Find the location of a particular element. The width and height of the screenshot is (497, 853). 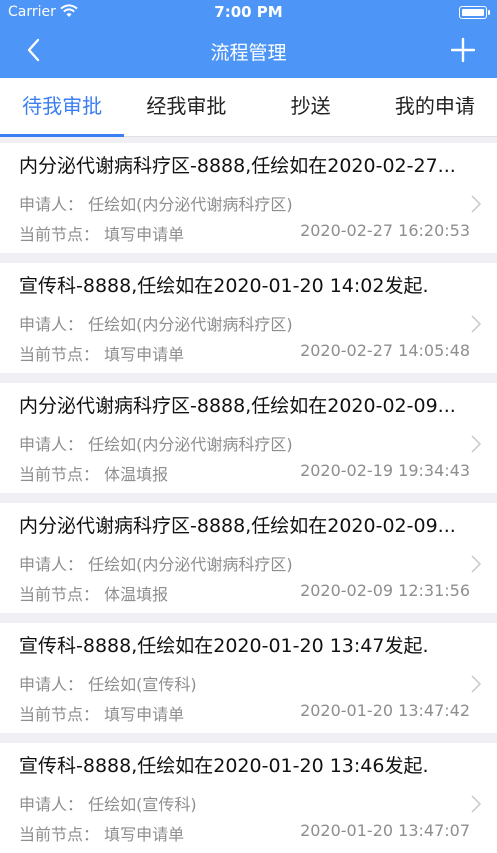

item-time: 2020-02-19 19:34:43 is located at coordinates (385, 470).